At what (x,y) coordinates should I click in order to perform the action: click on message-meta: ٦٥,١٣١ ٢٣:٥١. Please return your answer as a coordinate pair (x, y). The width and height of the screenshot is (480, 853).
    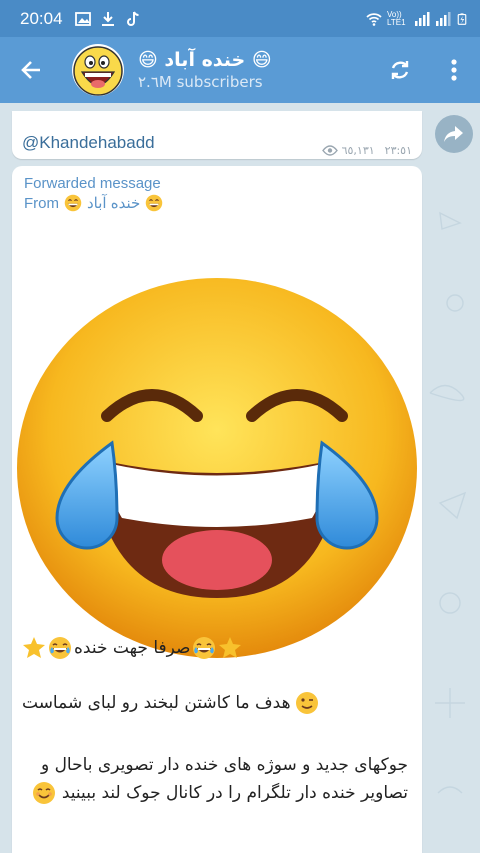
    Looking at the image, I should click on (366, 150).